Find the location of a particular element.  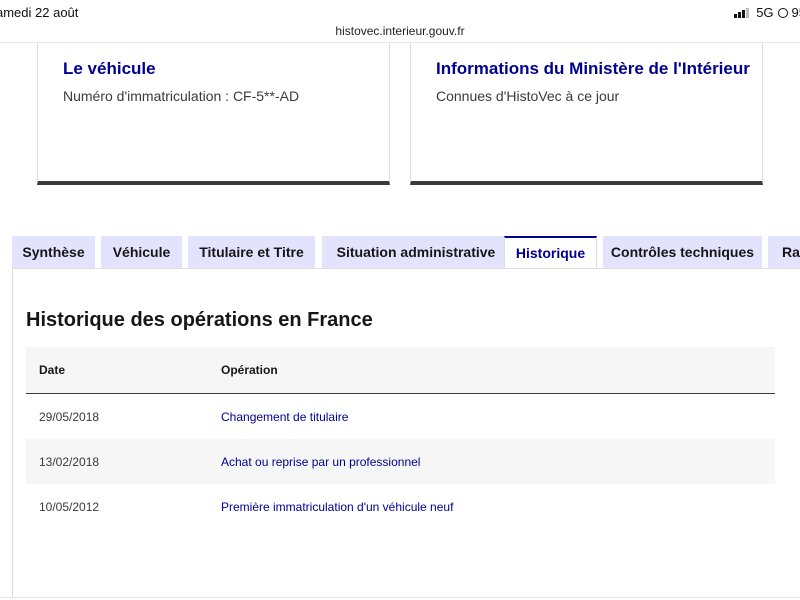

ministry-card-text: Connues d'HistoVec à ce jour is located at coordinates (528, 96).